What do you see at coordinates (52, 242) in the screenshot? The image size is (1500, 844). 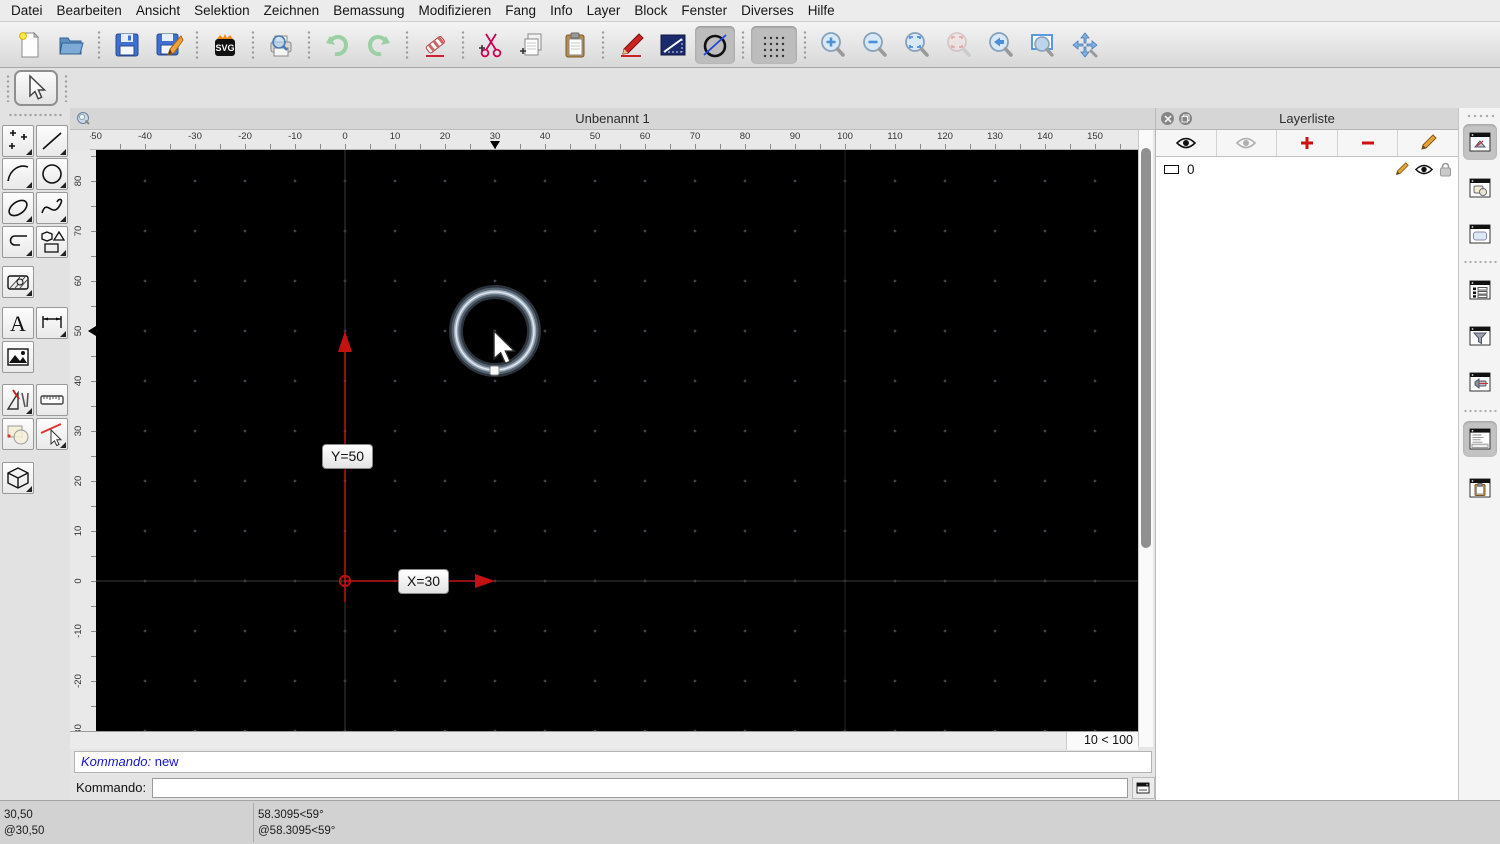 I see `shapes-tool-button` at bounding box center [52, 242].